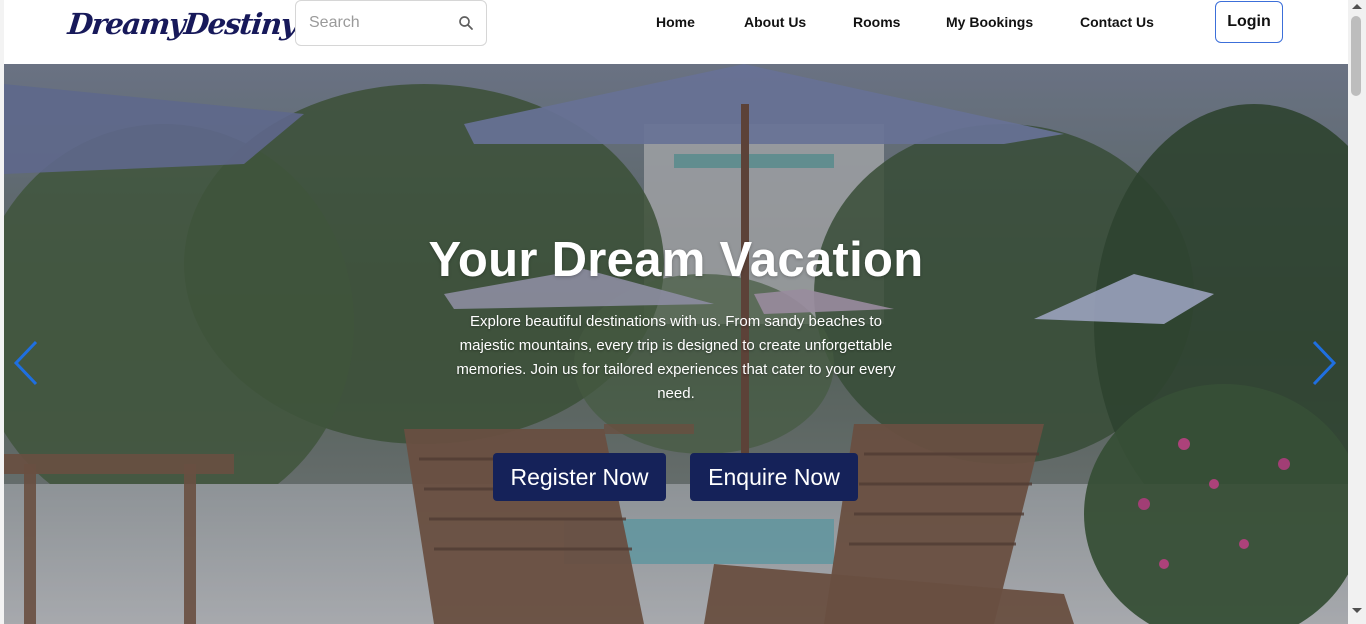 The width and height of the screenshot is (1366, 624). Describe the element at coordinates (1357, 312) in the screenshot. I see `page-scrollbar` at that location.